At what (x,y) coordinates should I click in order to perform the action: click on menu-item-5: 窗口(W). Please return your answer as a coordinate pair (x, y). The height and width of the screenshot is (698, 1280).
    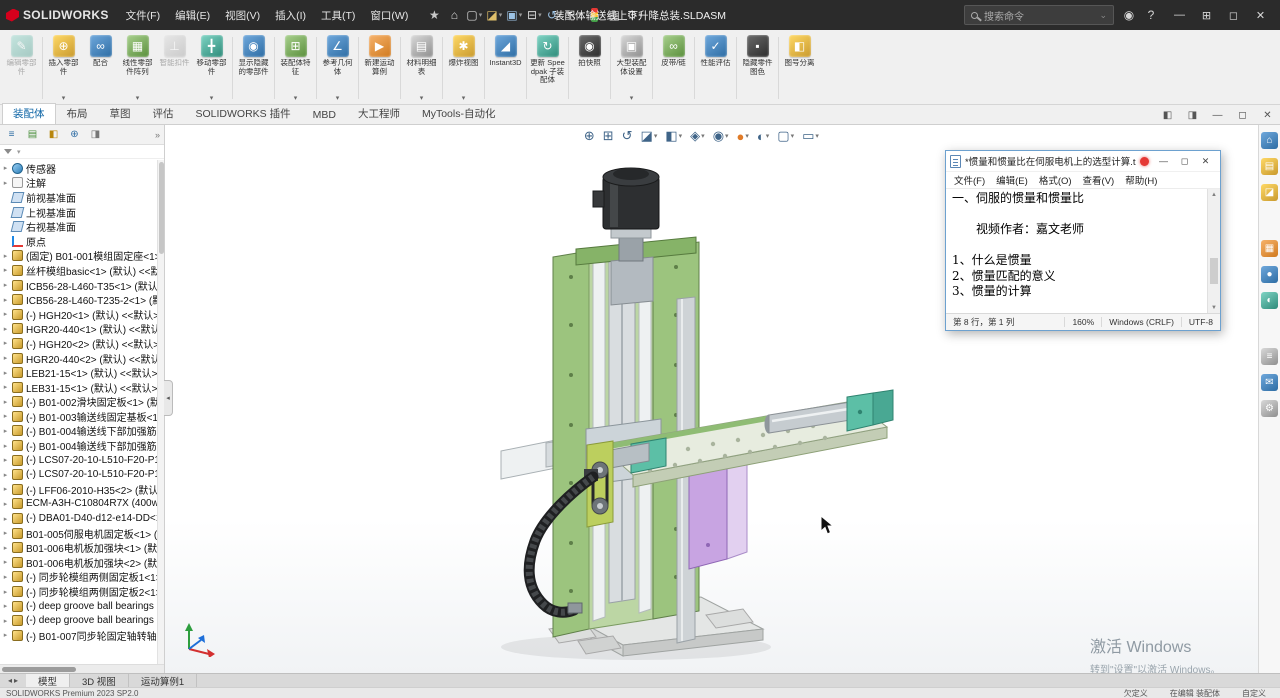
    Looking at the image, I should click on (389, 15).